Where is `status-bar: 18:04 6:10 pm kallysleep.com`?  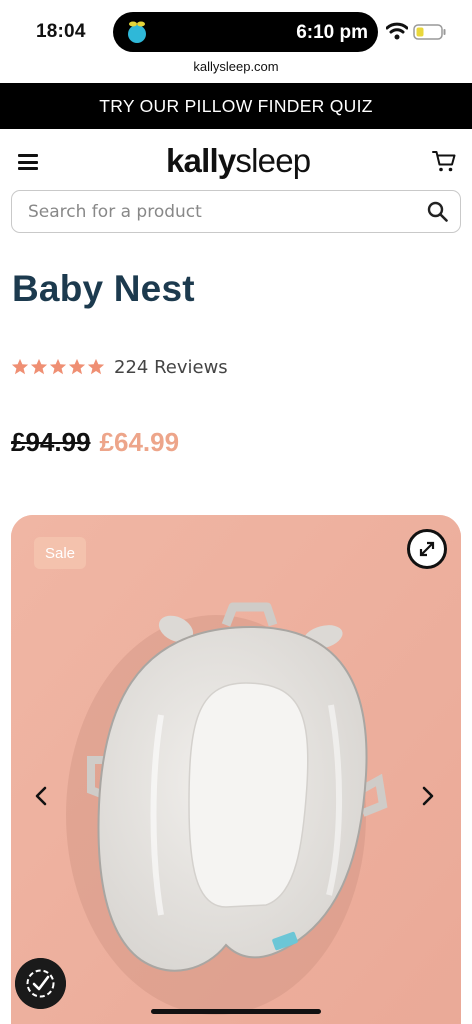 status-bar: 18:04 6:10 pm kallysleep.com is located at coordinates (236, 37).